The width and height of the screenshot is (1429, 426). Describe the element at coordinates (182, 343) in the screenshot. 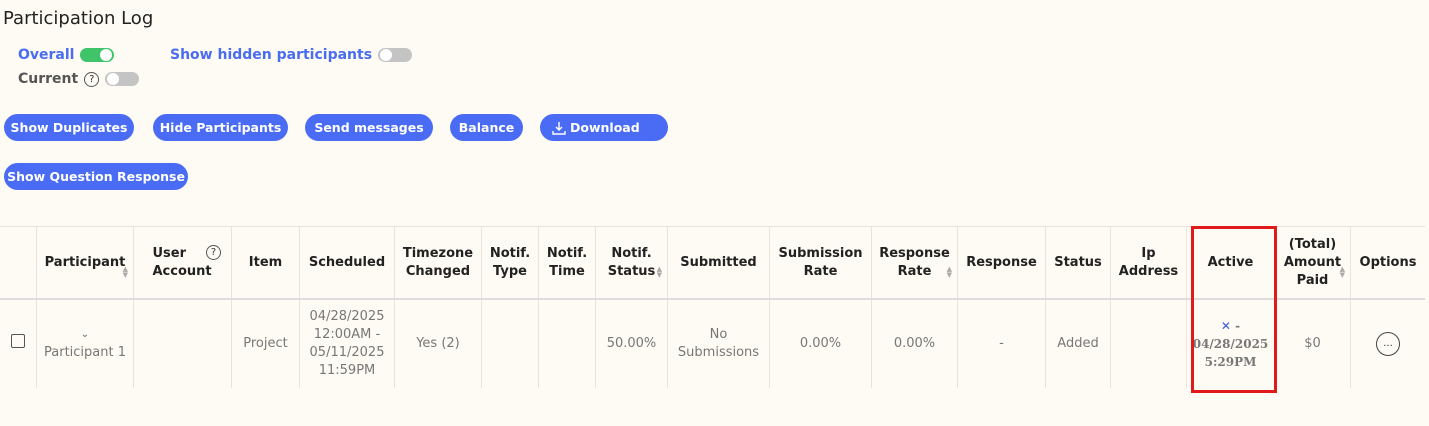

I see `user-account-cell` at that location.